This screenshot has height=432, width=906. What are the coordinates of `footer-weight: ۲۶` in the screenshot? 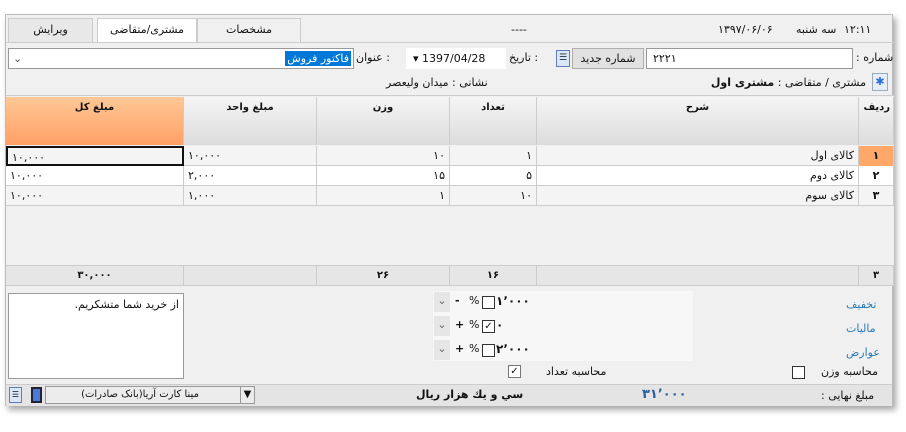 It's located at (383, 276).